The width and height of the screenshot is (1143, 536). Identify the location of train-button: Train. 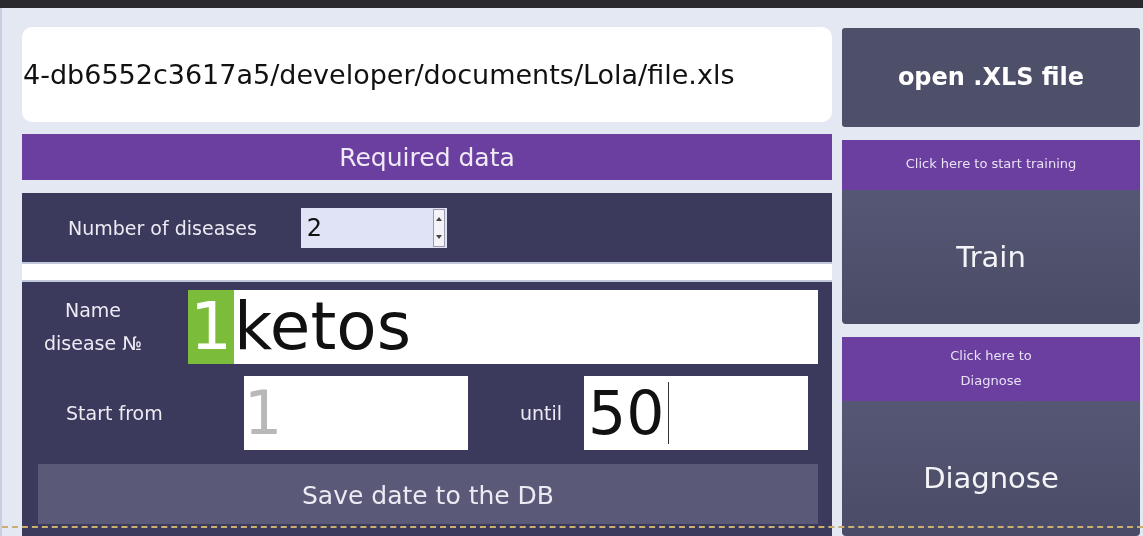
(991, 256).